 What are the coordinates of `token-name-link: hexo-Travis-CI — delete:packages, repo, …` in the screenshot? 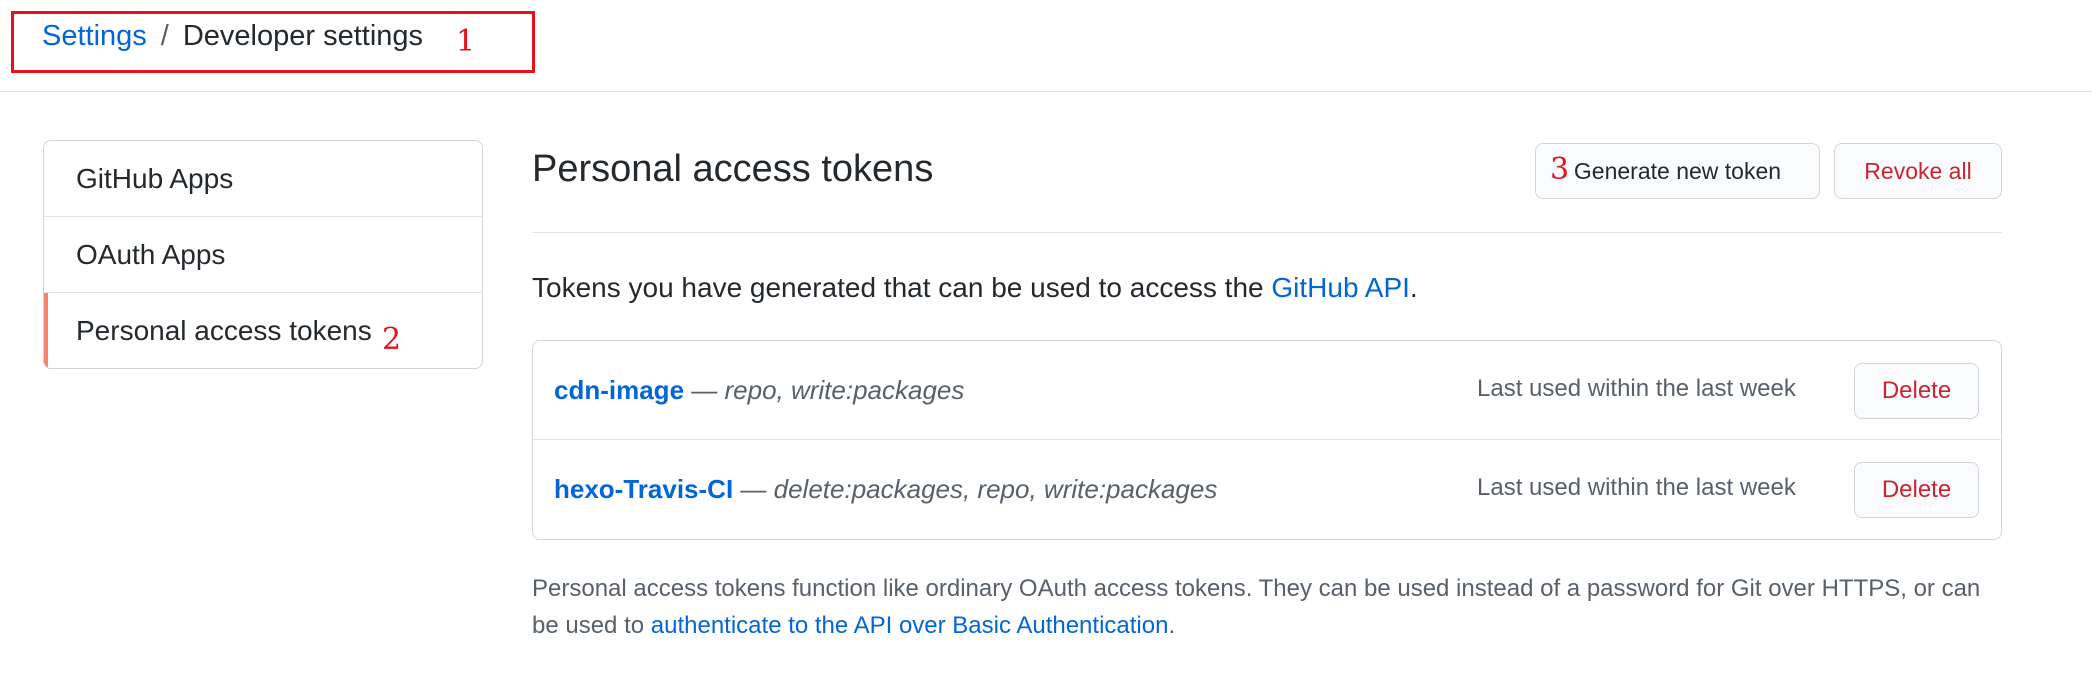 It's located at (885, 489).